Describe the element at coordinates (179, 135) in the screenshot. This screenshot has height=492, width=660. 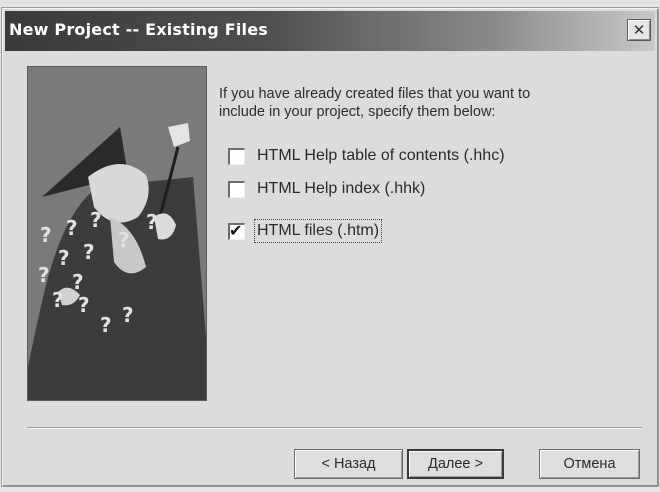
I see `wand-sparkle` at that location.